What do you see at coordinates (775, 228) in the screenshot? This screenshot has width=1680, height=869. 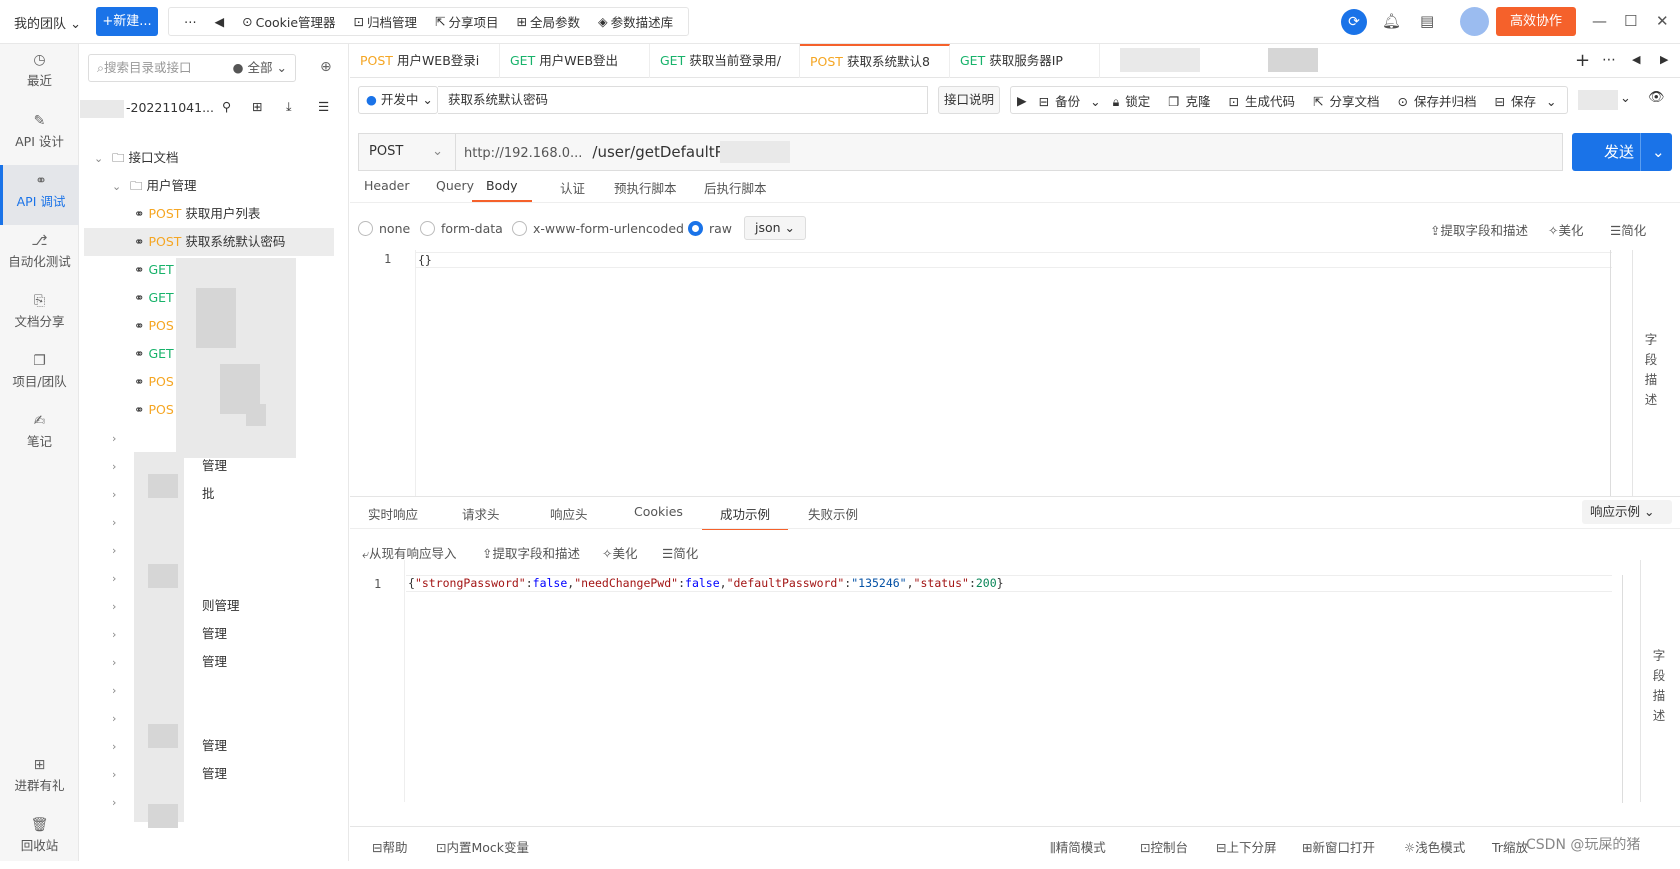 I see `body-format-select: json ⌄` at bounding box center [775, 228].